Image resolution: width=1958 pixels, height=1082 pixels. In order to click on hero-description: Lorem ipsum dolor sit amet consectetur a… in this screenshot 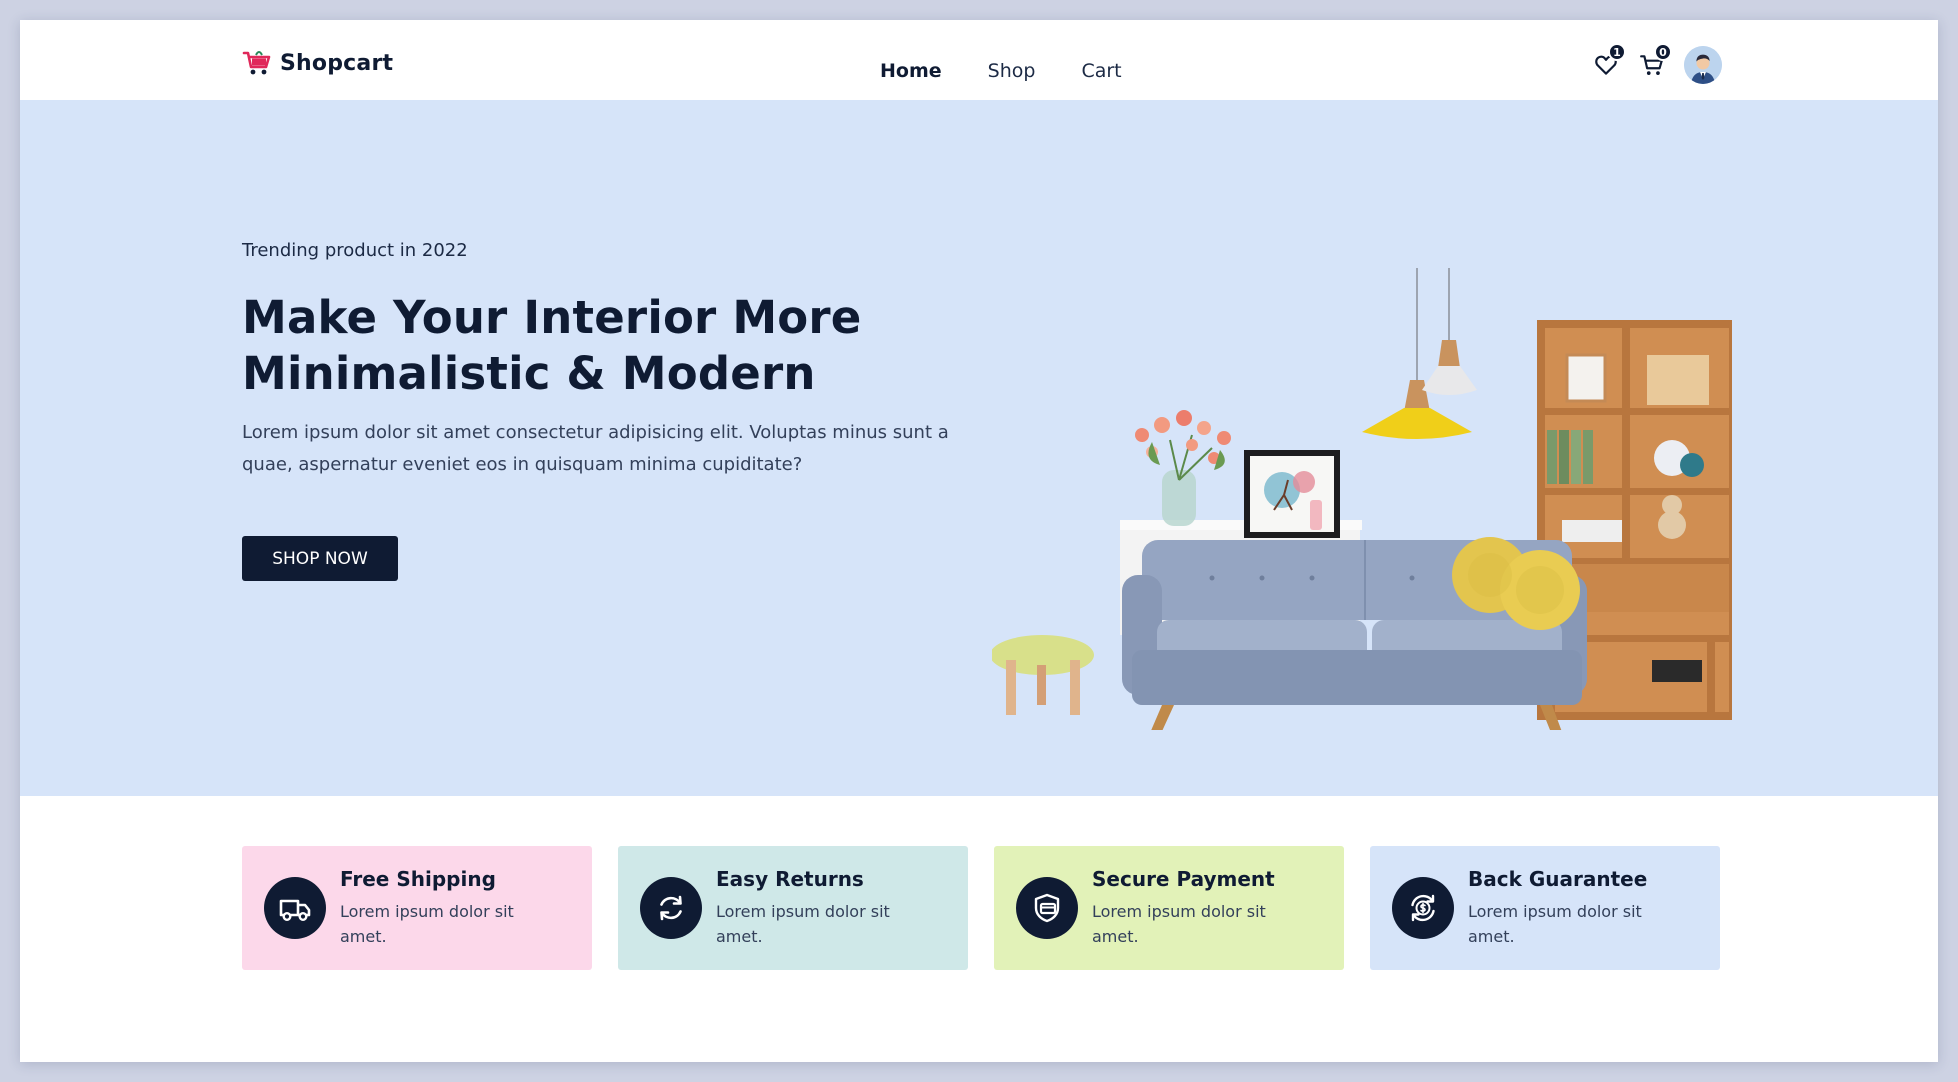, I will do `click(595, 448)`.